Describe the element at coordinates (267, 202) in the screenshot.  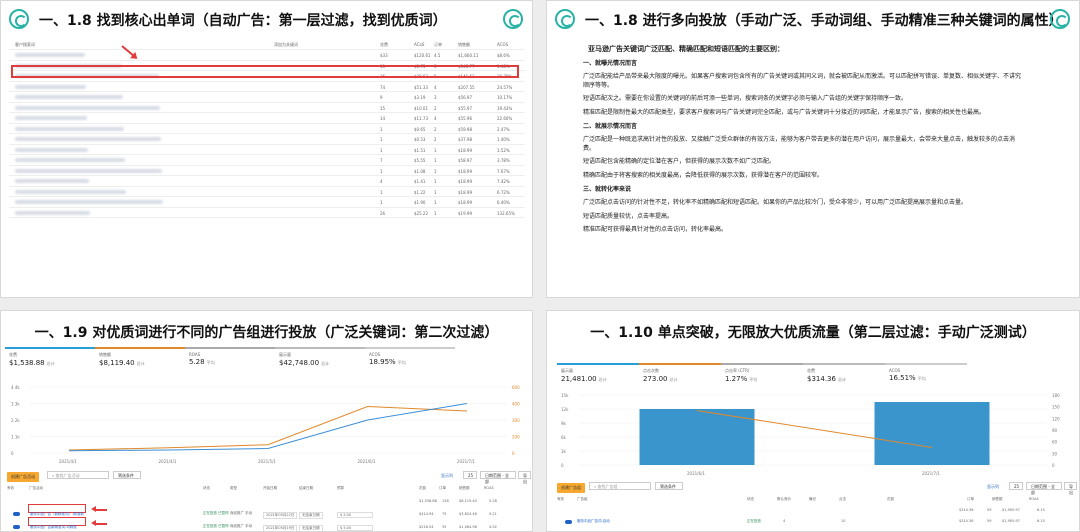
I see `table-row: 1 $1.90 1 $18.99 6.40%` at that location.